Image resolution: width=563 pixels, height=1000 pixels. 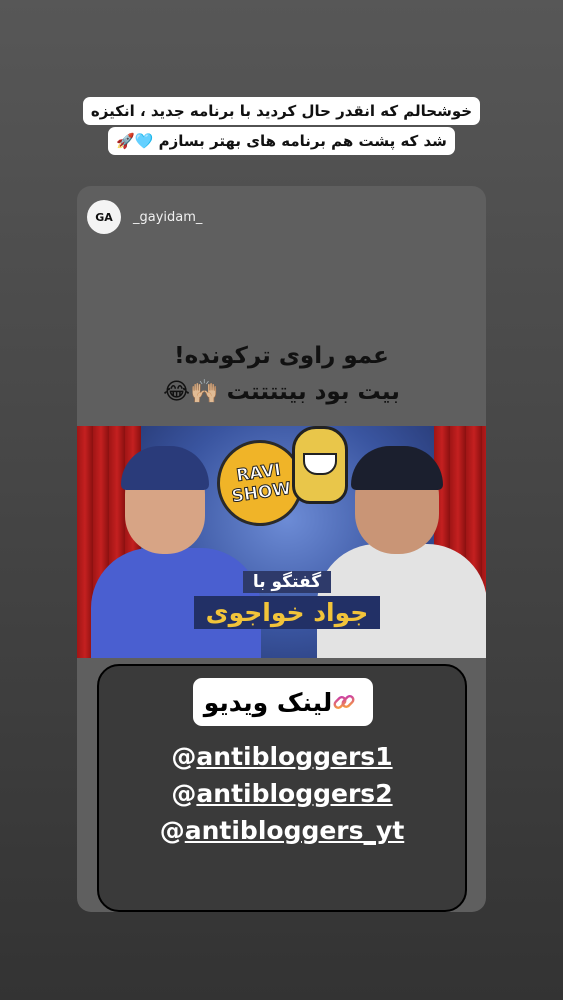 What do you see at coordinates (313, 392) in the screenshot?
I see `post-title-line-2-text: بیت بود بیتتتتت` at bounding box center [313, 392].